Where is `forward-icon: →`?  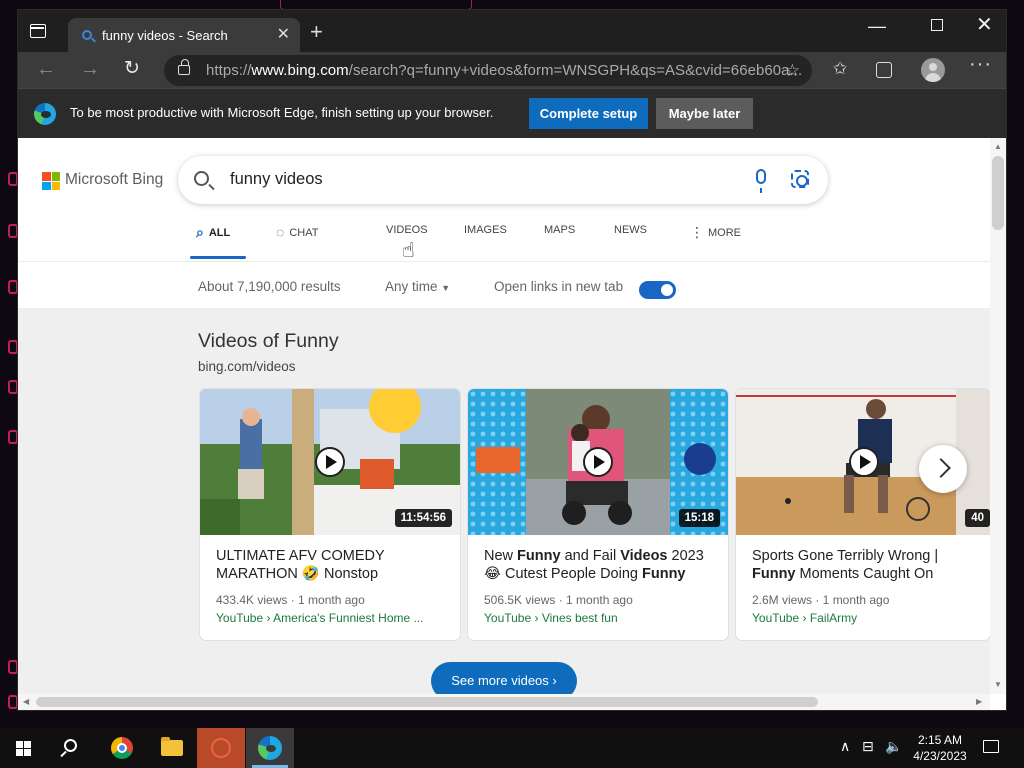 forward-icon: → is located at coordinates (90, 69).